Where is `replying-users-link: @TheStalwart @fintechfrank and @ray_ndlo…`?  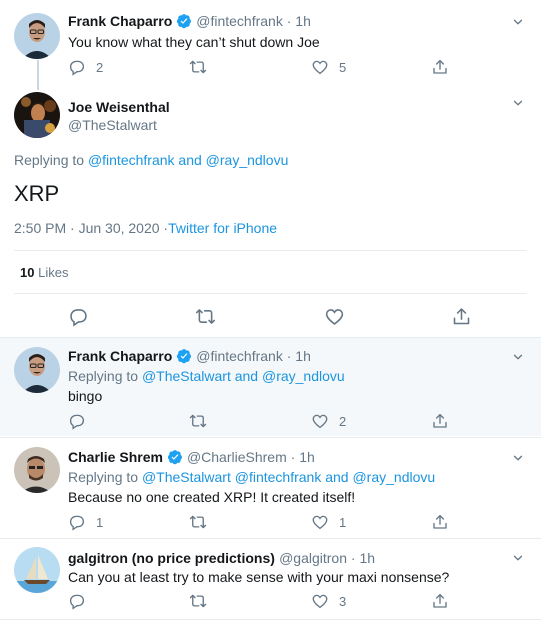
replying-users-link: @TheStalwart @fintechfrank and @ray_ndlo… is located at coordinates (288, 477).